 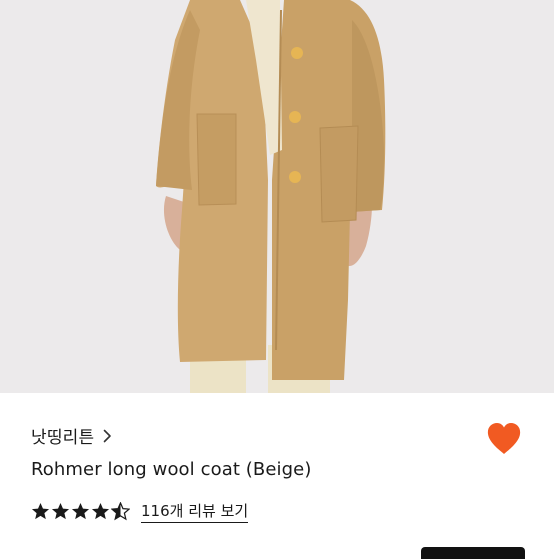 What do you see at coordinates (63, 438) in the screenshot?
I see `brand-name: 낫띵리튼` at bounding box center [63, 438].